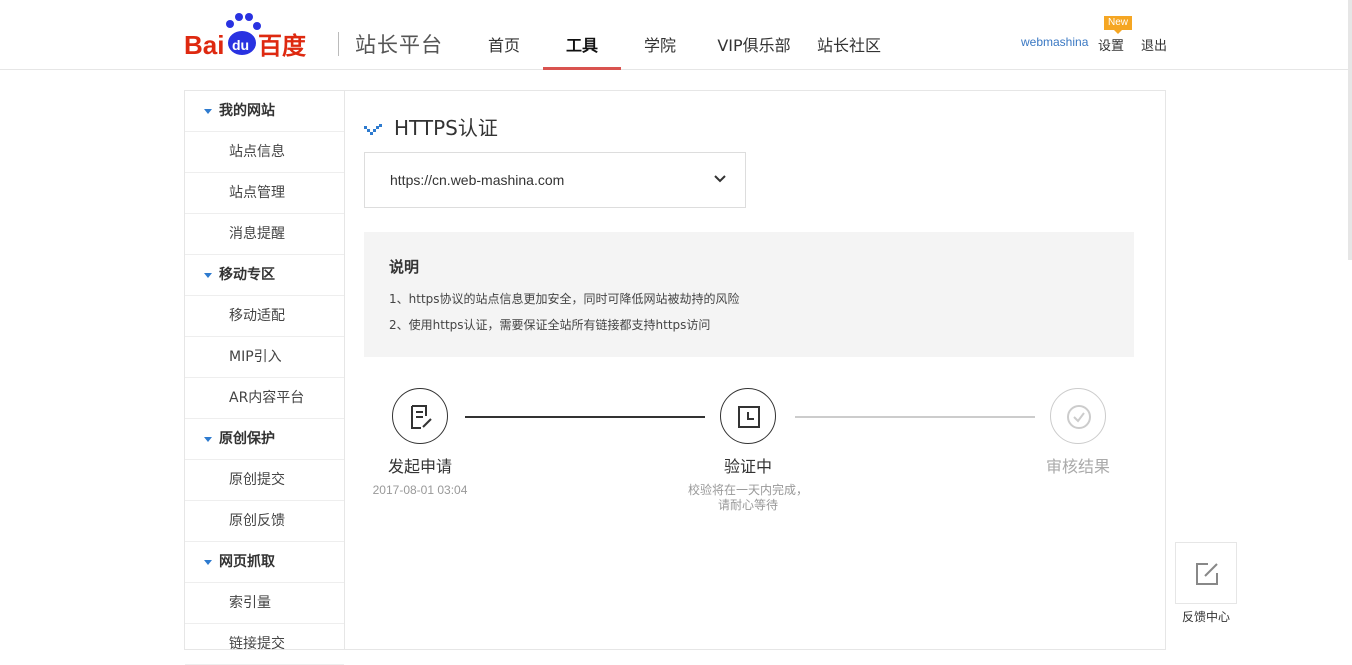  What do you see at coordinates (660, 35) in the screenshot?
I see `nav-academy: 学院` at bounding box center [660, 35].